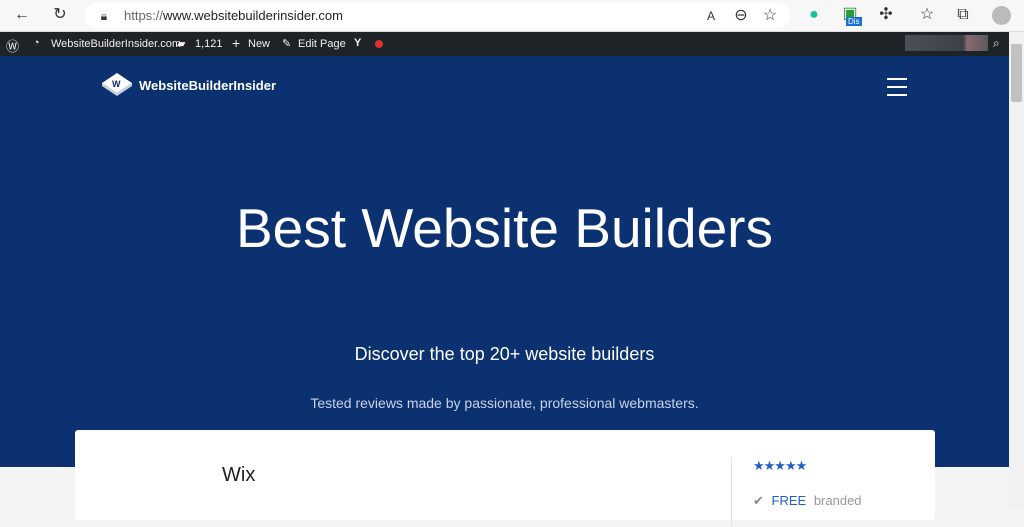  Describe the element at coordinates (504, 228) in the screenshot. I see `page-title: Best Website Builders` at that location.